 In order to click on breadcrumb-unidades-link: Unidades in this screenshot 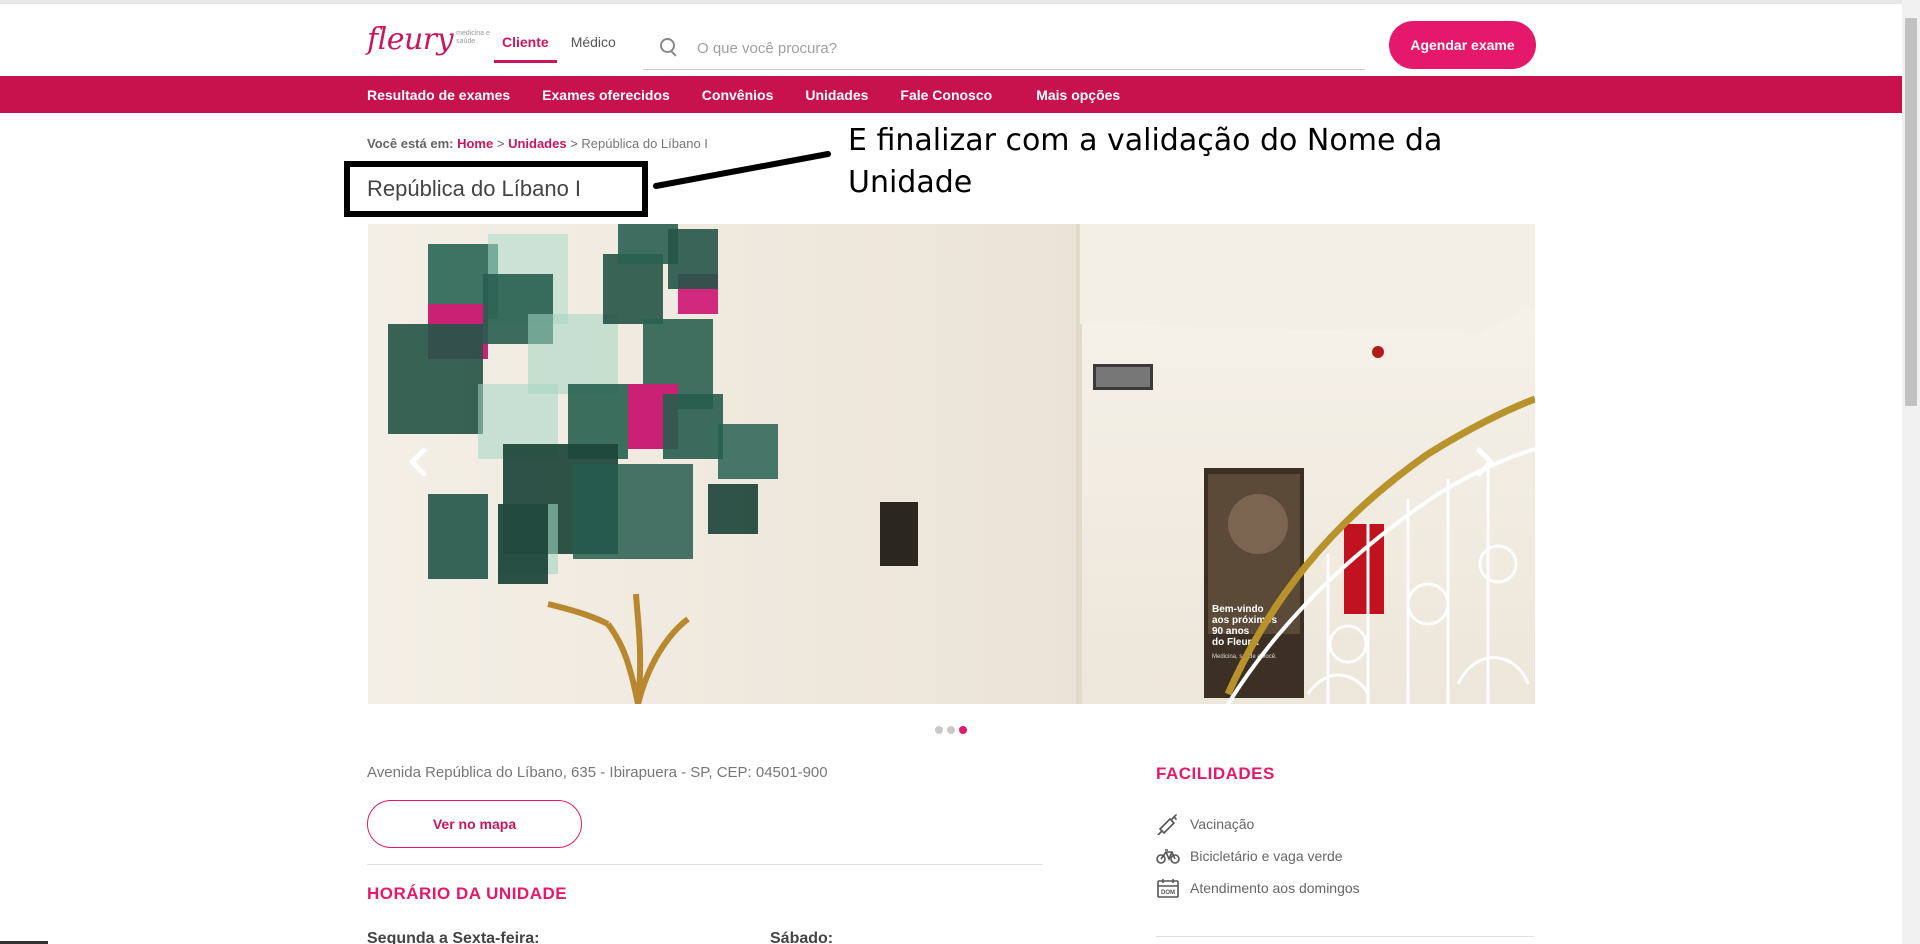, I will do `click(537, 143)`.